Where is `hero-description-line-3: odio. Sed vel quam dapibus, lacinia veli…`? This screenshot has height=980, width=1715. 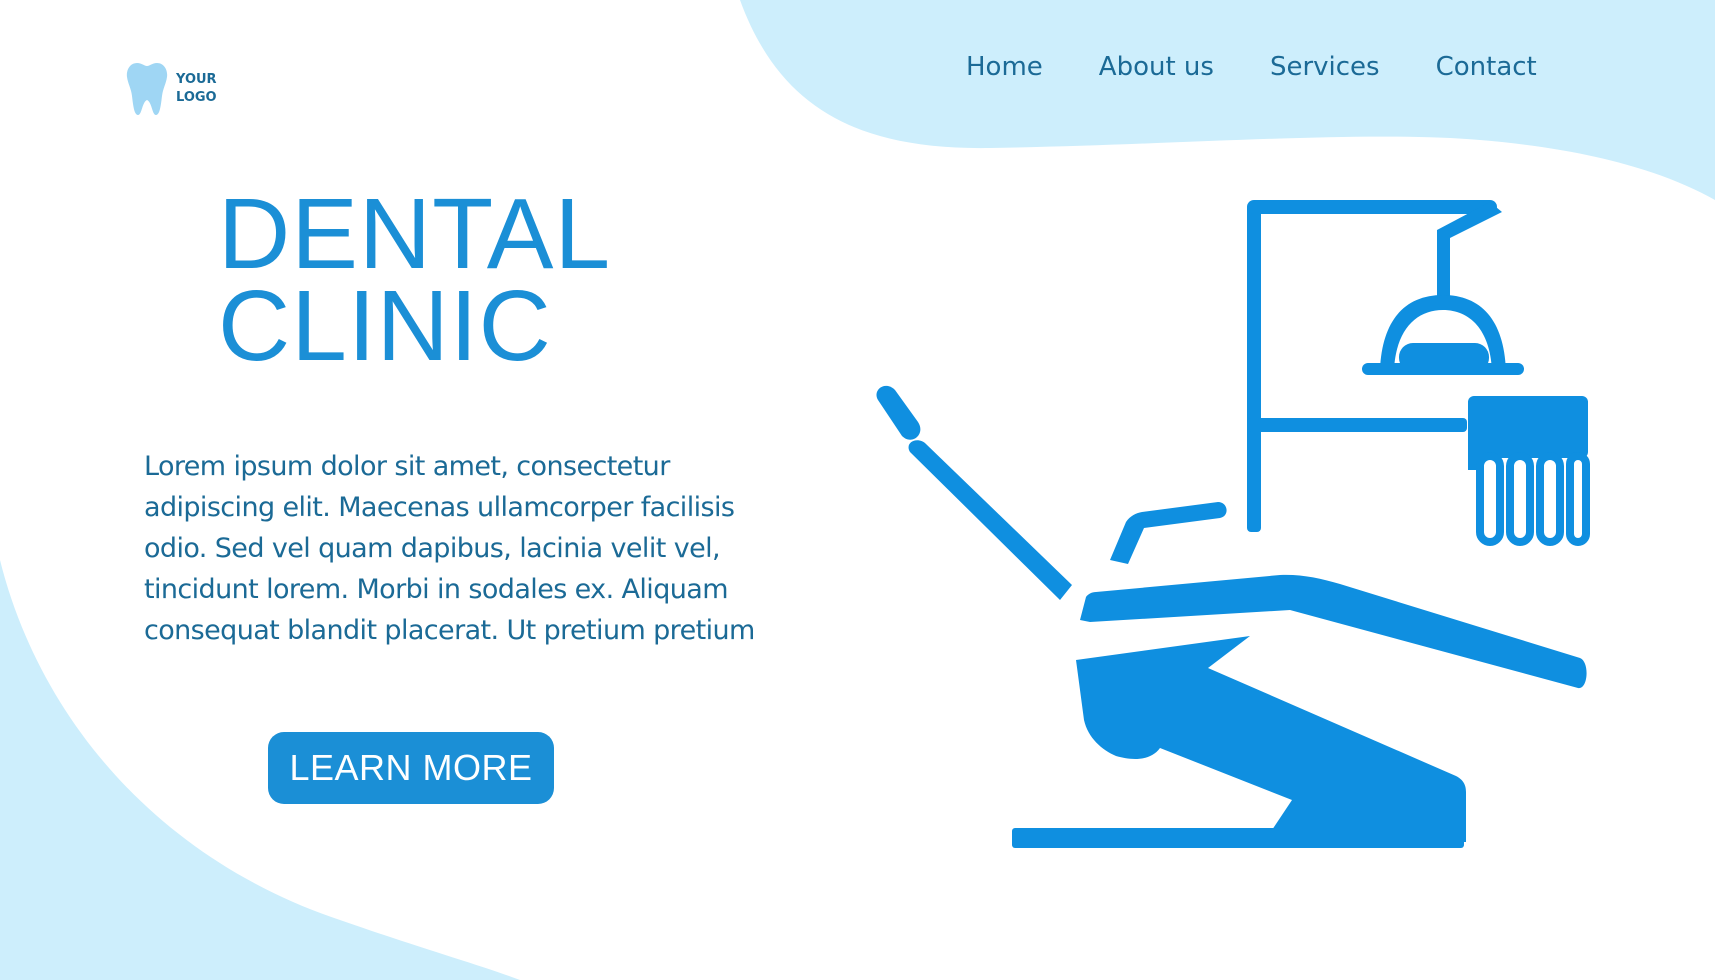 hero-description-line-3: odio. Sed vel quam dapibus, lacinia veli… is located at coordinates (432, 548).